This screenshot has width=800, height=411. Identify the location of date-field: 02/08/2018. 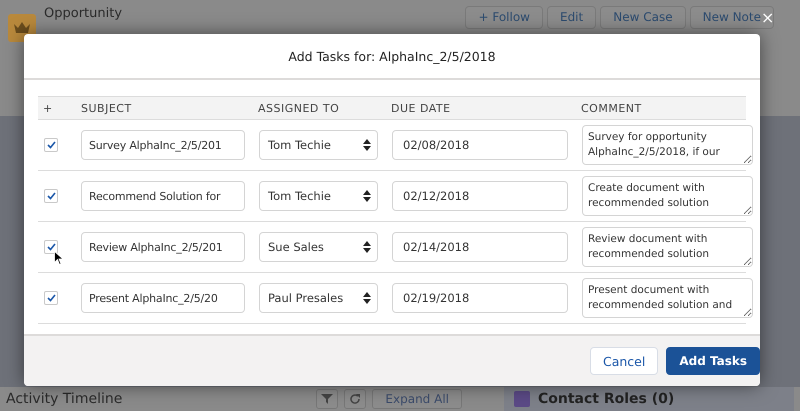
(480, 145).